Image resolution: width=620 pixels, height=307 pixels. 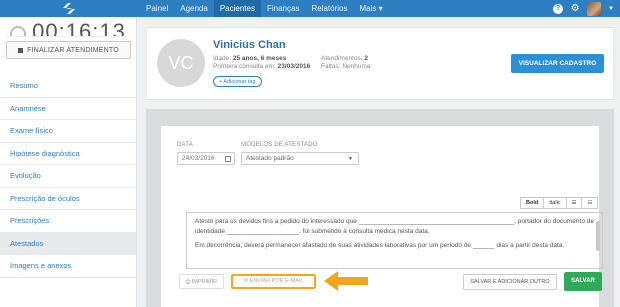 What do you see at coordinates (68, 199) in the screenshot?
I see `sidebar-item-prescricao-oculos: Prescrição de óculos` at bounding box center [68, 199].